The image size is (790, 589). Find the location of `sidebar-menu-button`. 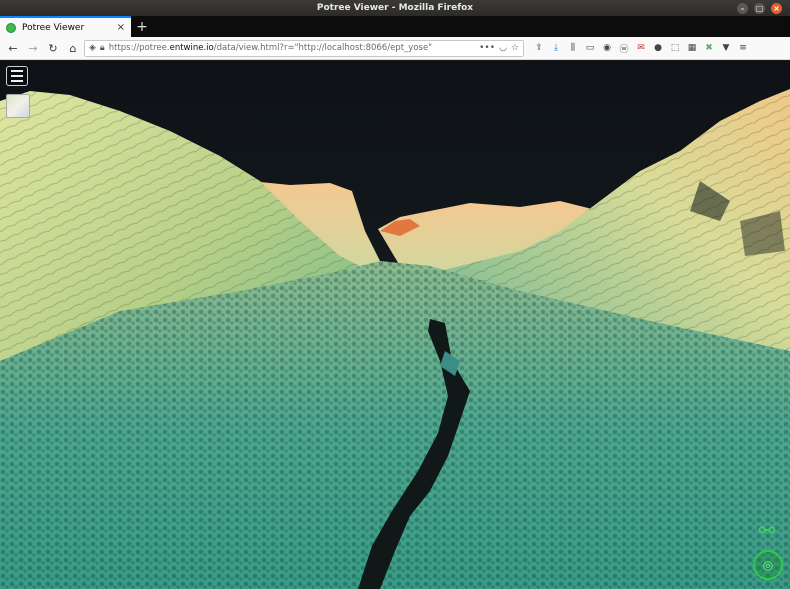

sidebar-menu-button is located at coordinates (17, 76).